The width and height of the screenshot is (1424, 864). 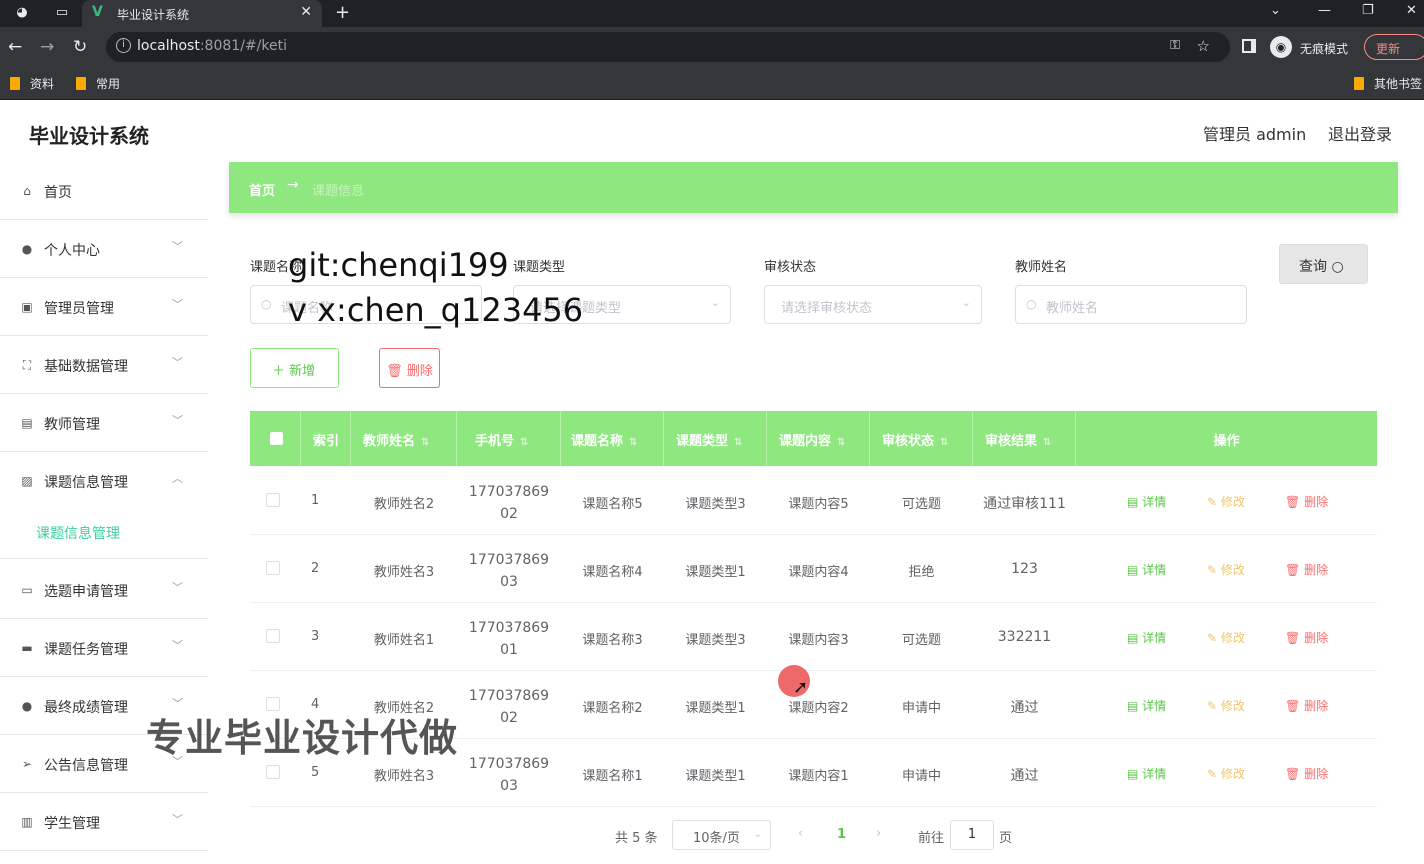 What do you see at coordinates (86, 367) in the screenshot?
I see `sidebar-item-label: 基础数据管理` at bounding box center [86, 367].